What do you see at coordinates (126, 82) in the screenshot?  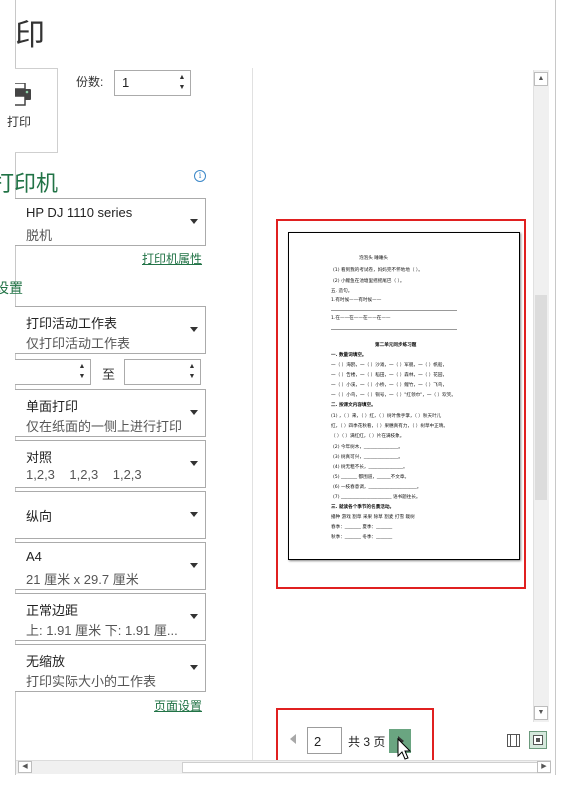 I see `copies-value: 1` at bounding box center [126, 82].